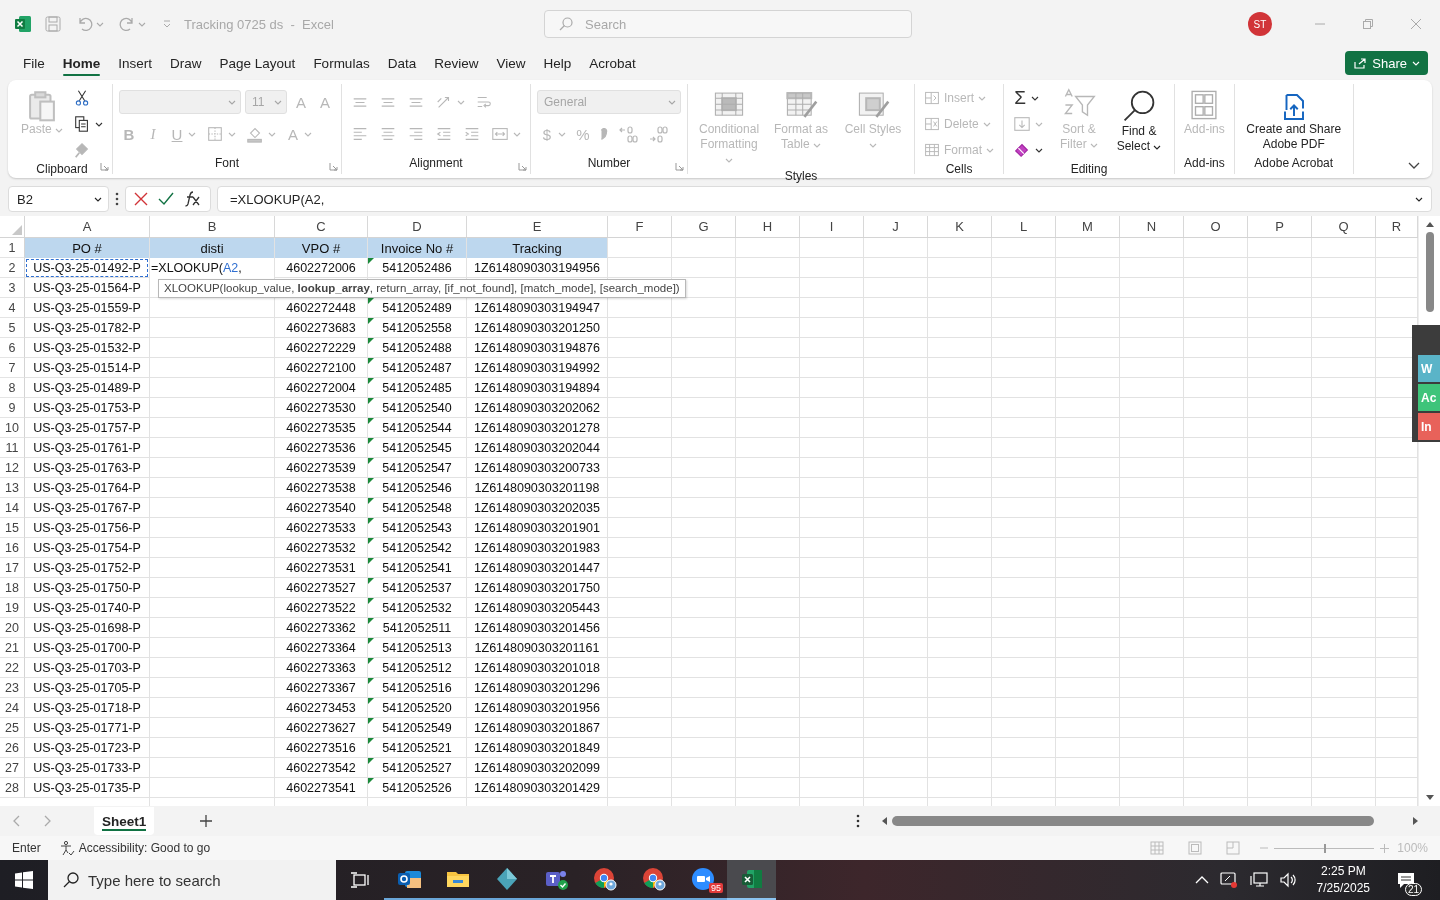  Describe the element at coordinates (1343, 888) in the screenshot. I see `clock-date: 7/25/2025` at that location.